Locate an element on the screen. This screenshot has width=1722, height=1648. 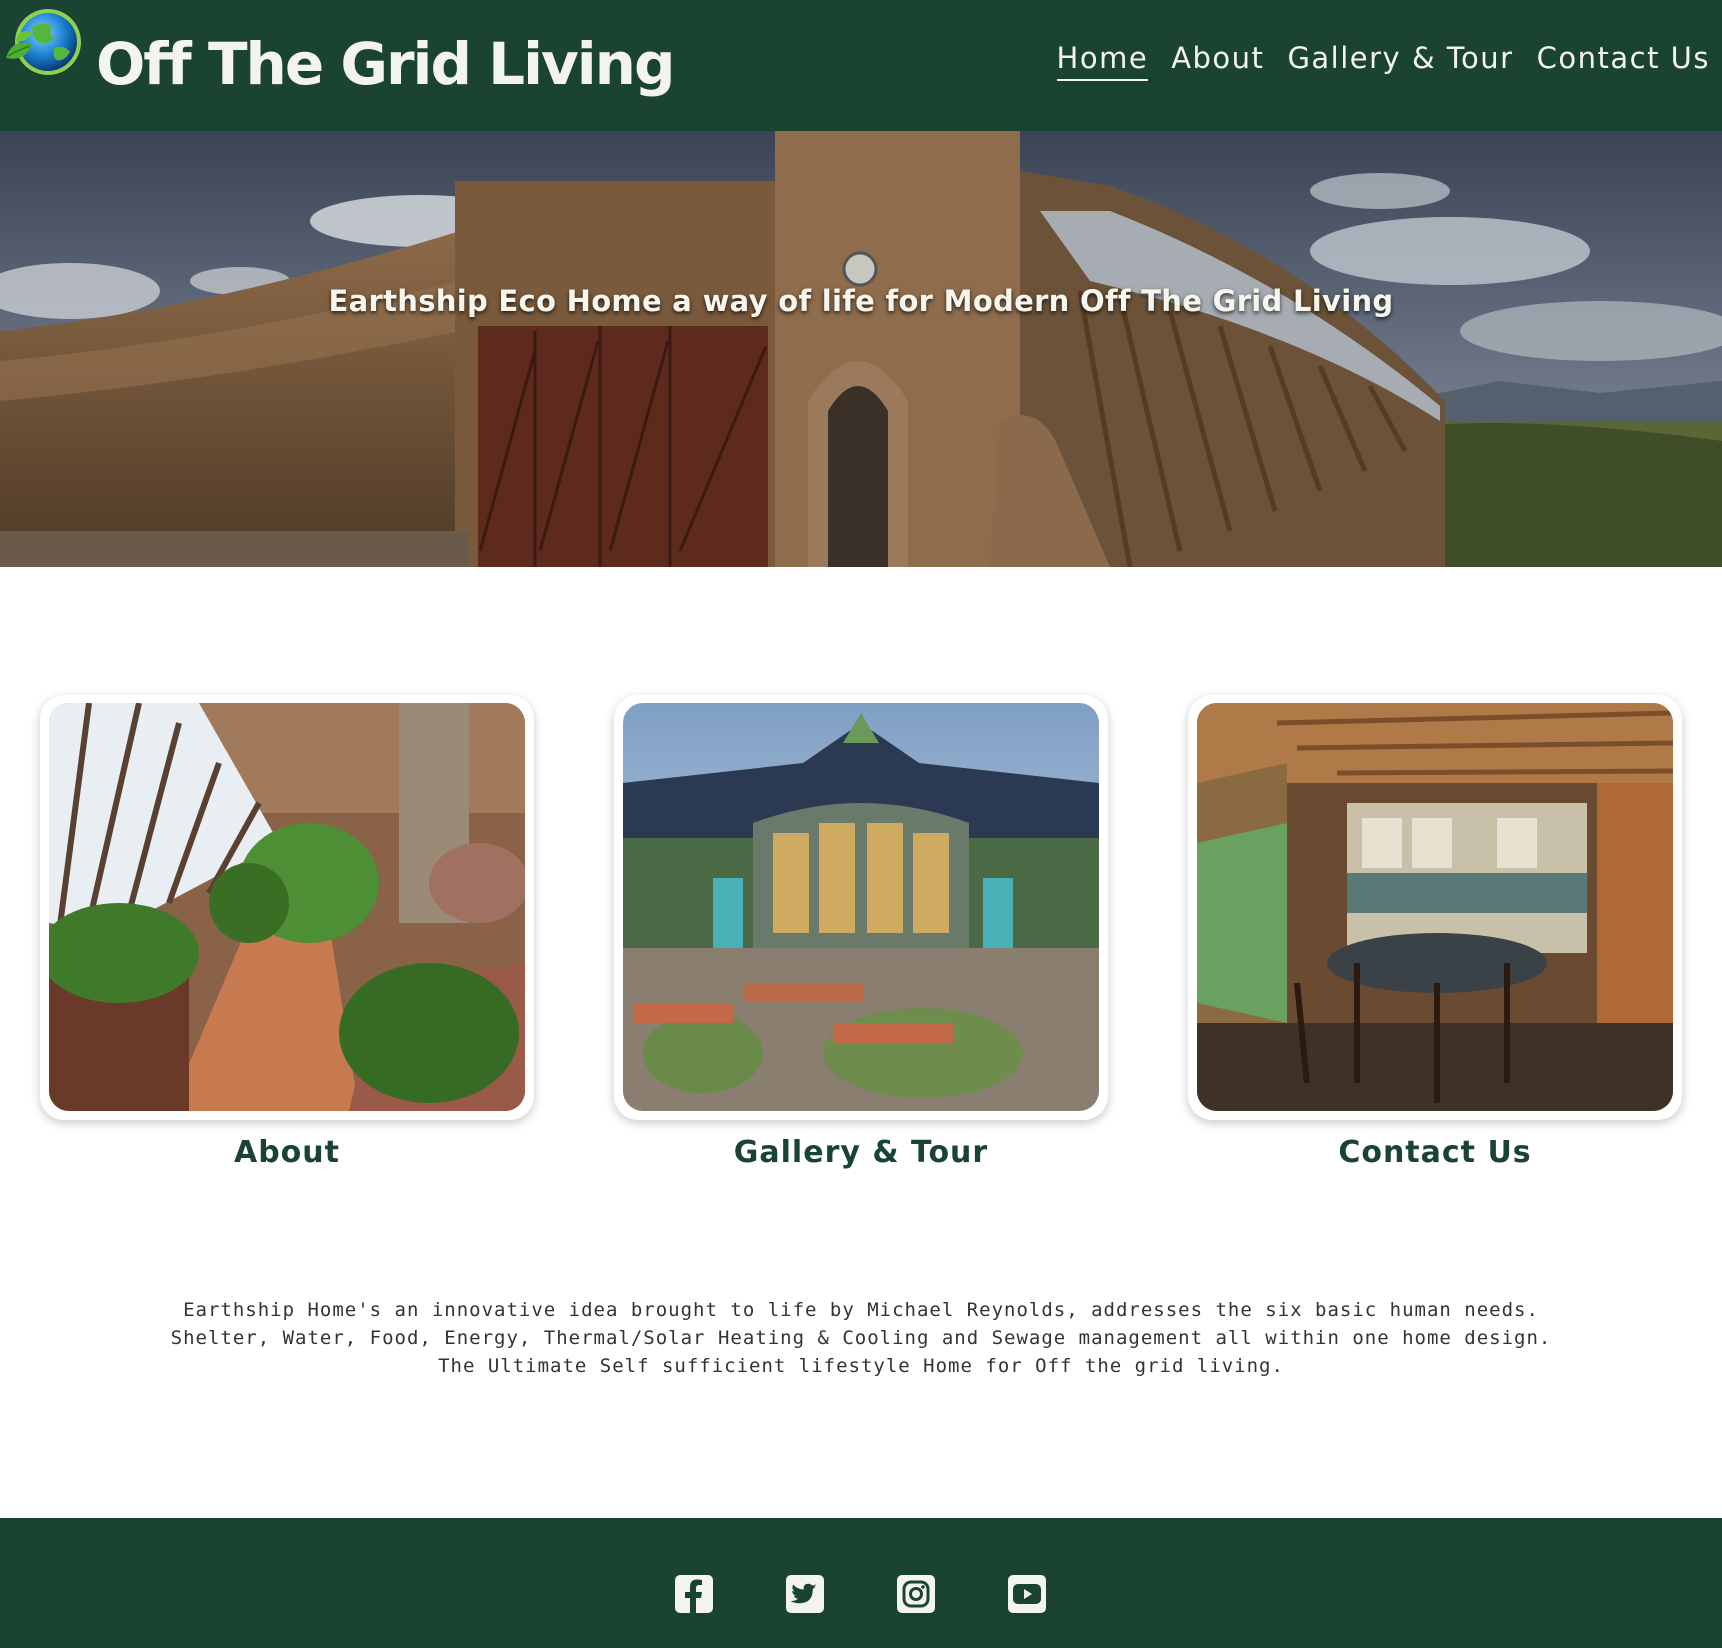
card-gallery-image is located at coordinates (861, 907).